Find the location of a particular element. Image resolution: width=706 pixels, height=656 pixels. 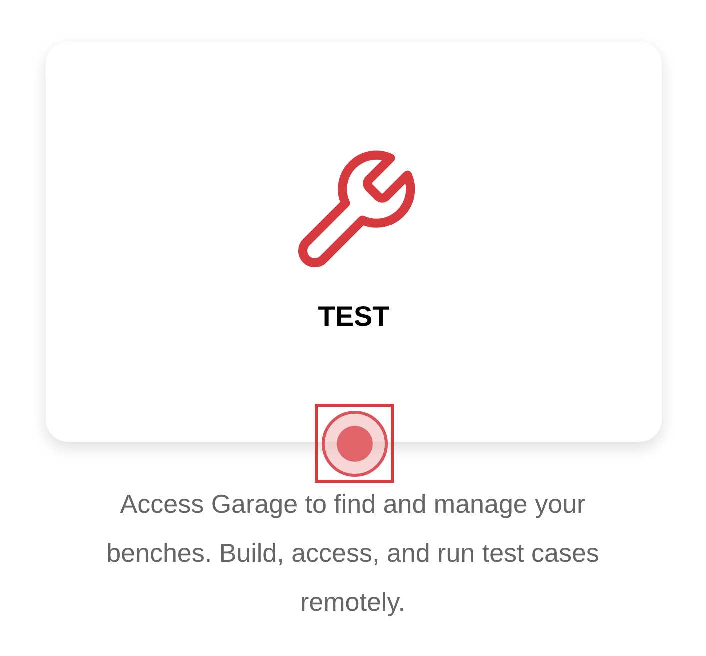

description-text: Access Garage to find and manage your benches. Build, access, and run test cases remotely. is located at coordinates (353, 553).